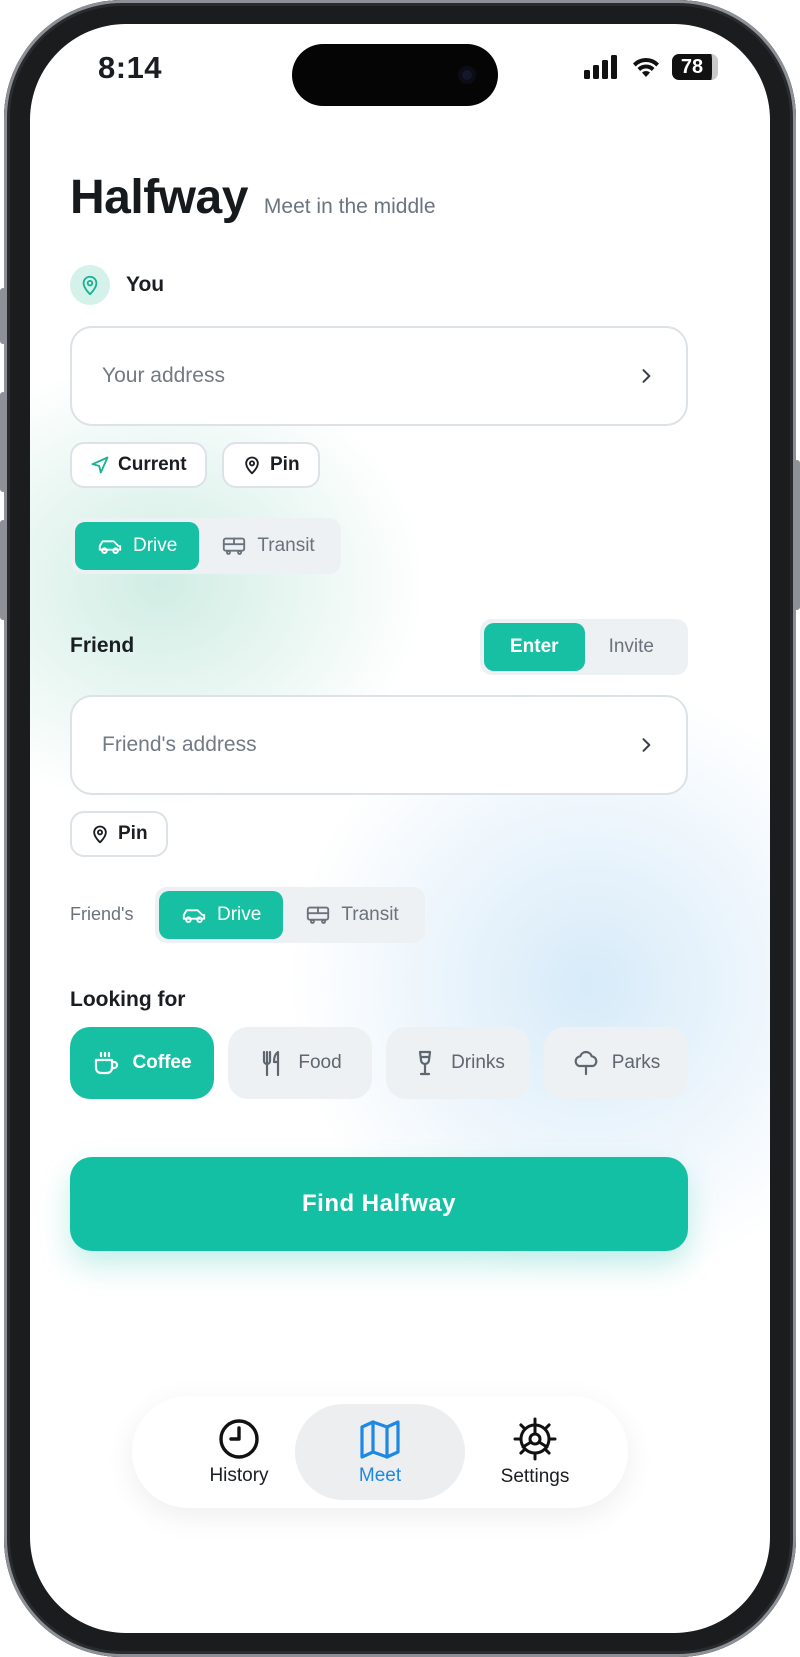  What do you see at coordinates (107, 1063) in the screenshot?
I see `coffee-icon` at bounding box center [107, 1063].